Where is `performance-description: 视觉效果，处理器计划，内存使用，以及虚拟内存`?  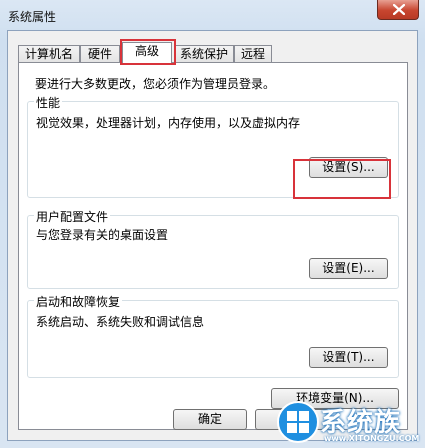
performance-description: 视觉效果，处理器计划，内存使用，以及虚拟内存 is located at coordinates (168, 123).